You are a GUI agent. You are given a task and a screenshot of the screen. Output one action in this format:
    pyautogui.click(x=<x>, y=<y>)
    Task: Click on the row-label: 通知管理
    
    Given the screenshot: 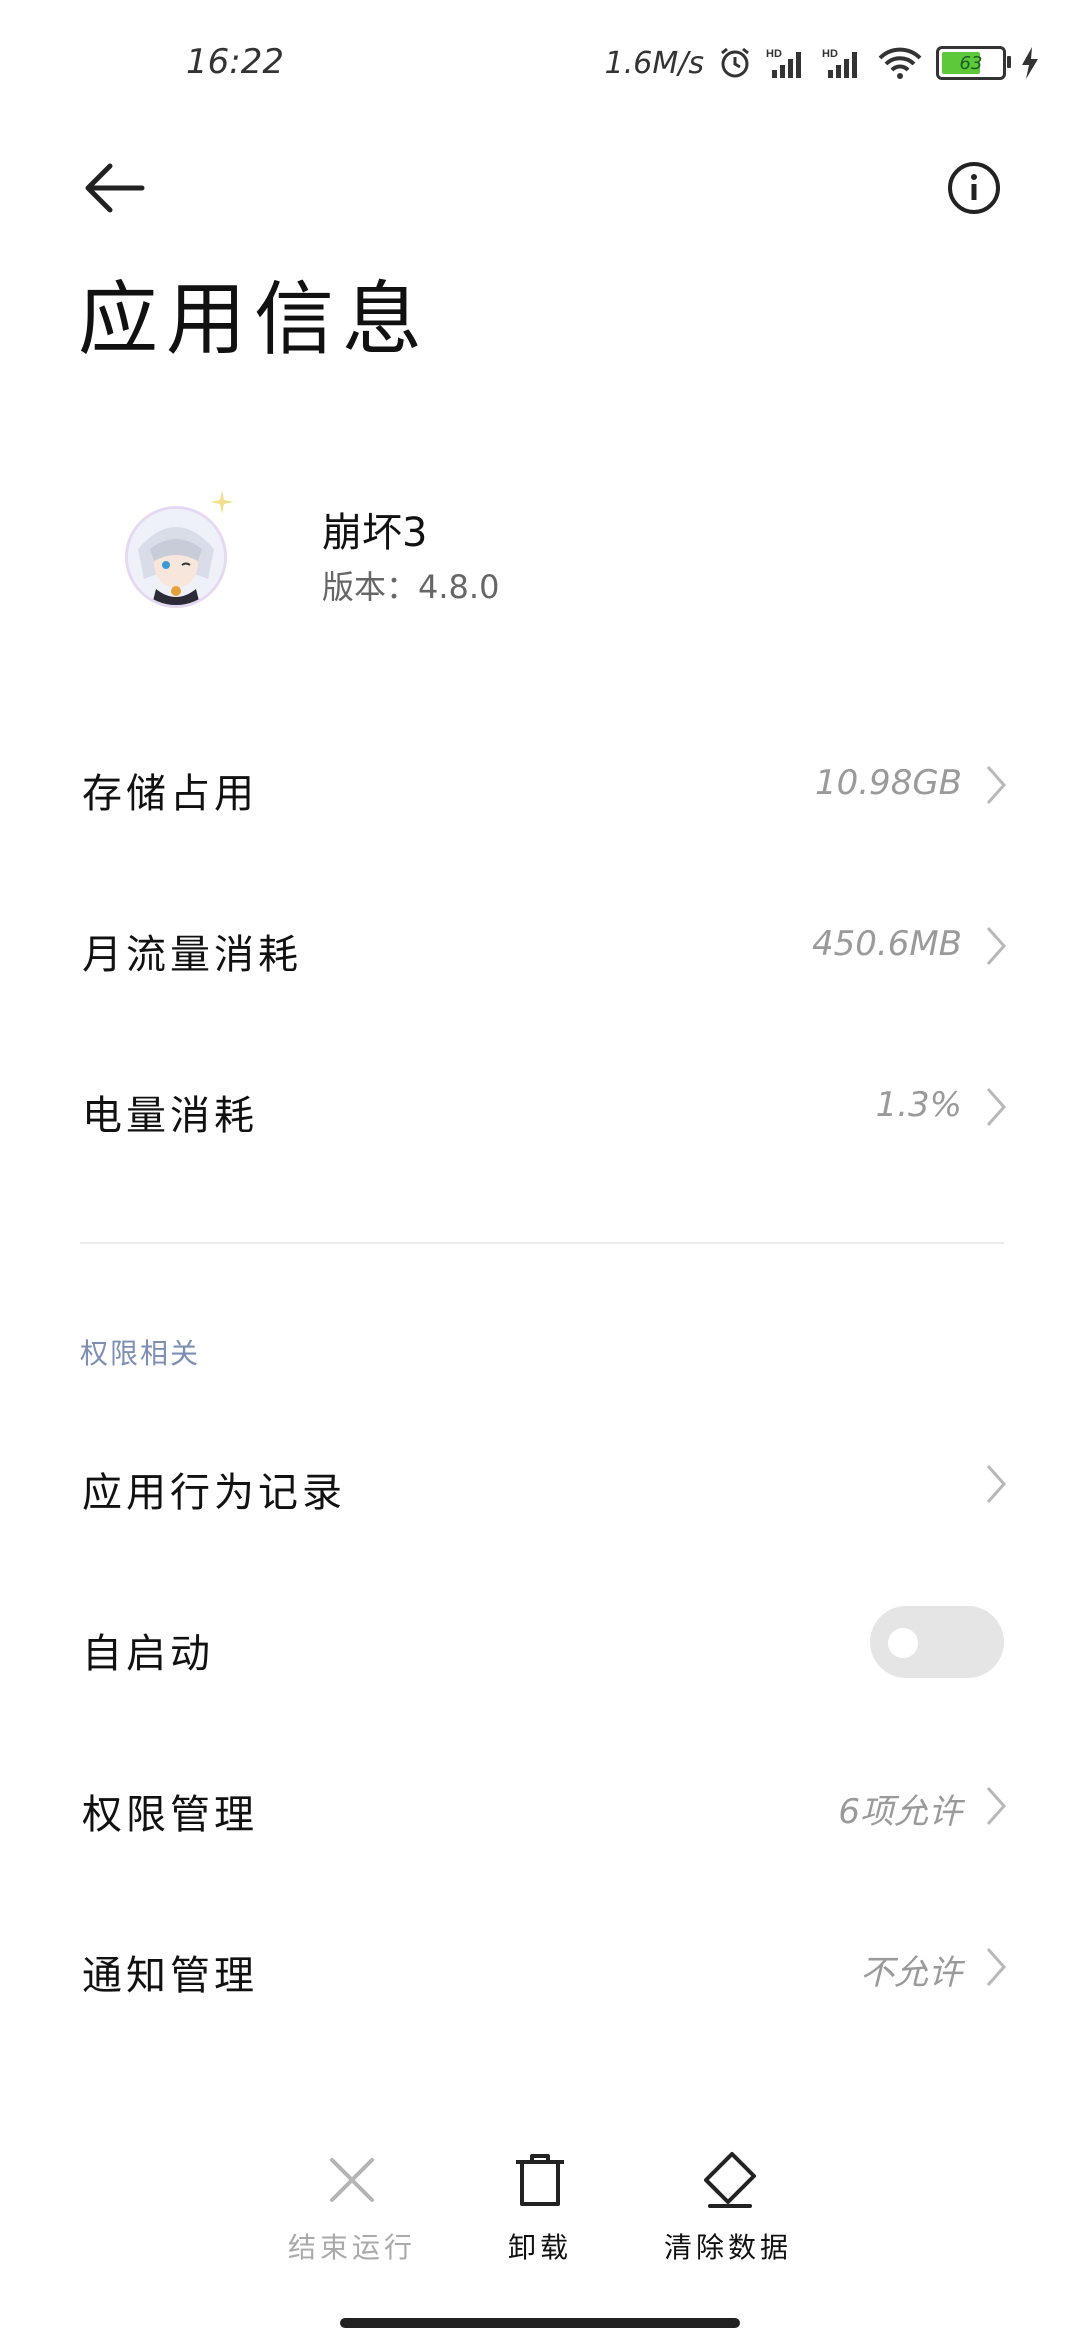 What is the action you would take?
    pyautogui.click(x=170, y=1976)
    